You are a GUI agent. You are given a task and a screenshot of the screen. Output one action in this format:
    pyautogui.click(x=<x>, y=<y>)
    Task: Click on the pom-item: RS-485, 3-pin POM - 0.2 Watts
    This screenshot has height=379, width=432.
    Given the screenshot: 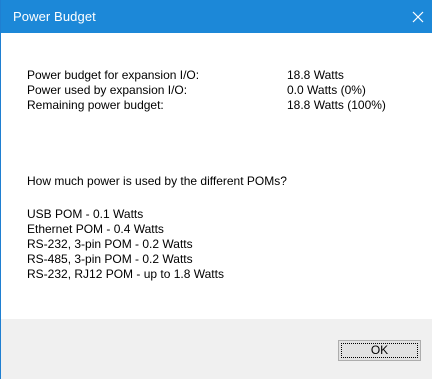 What is the action you would take?
    pyautogui.click(x=110, y=259)
    